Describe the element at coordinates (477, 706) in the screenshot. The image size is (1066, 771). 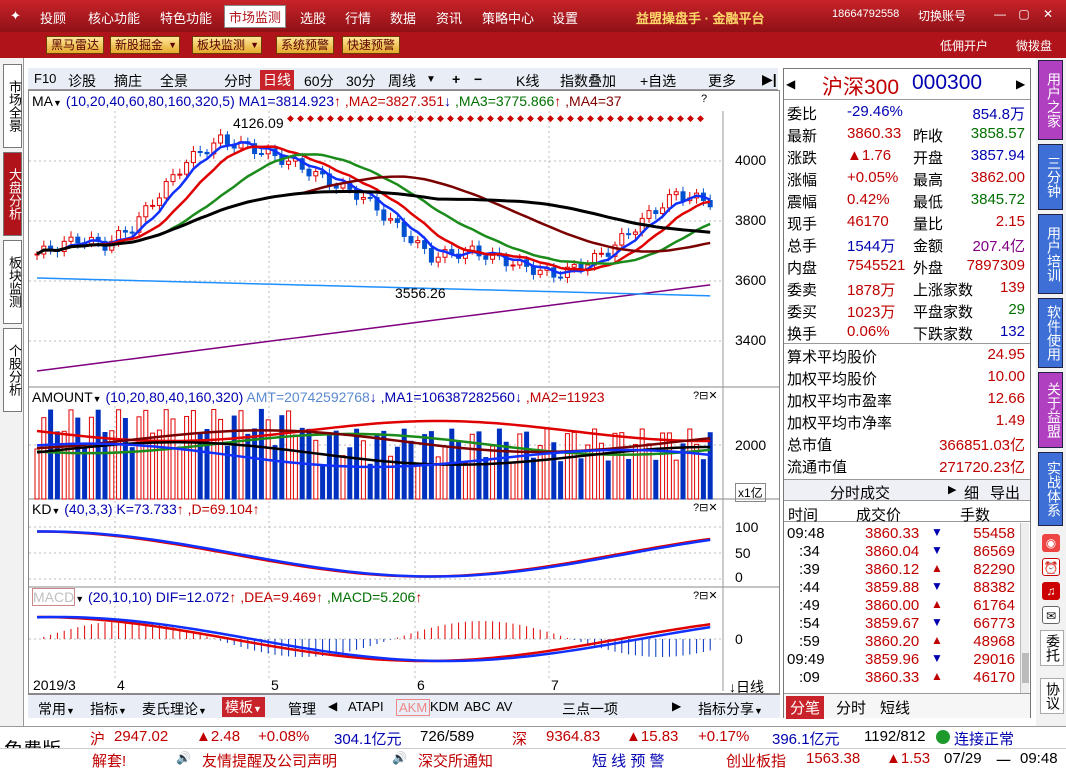
I see `tab-abc: ABC` at that location.